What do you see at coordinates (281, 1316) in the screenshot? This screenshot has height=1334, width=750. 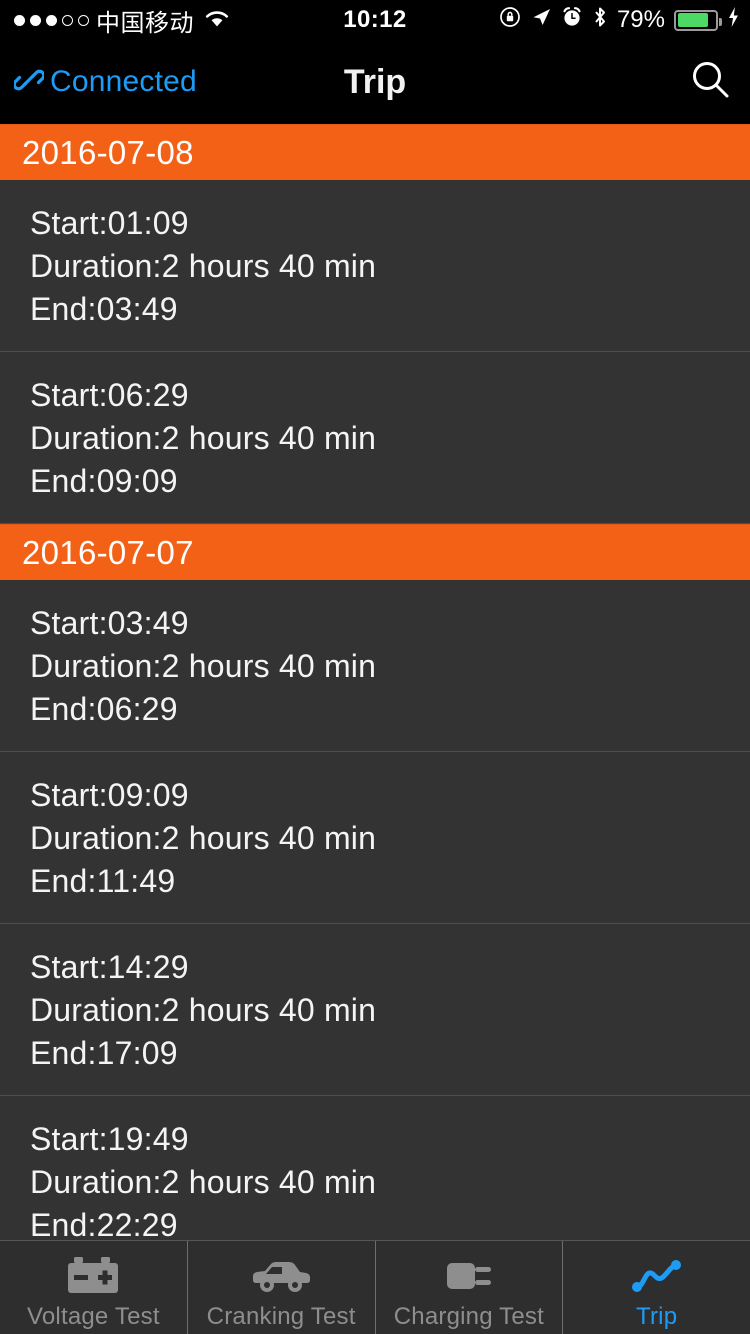 I see `tab-label: Cranking Test` at bounding box center [281, 1316].